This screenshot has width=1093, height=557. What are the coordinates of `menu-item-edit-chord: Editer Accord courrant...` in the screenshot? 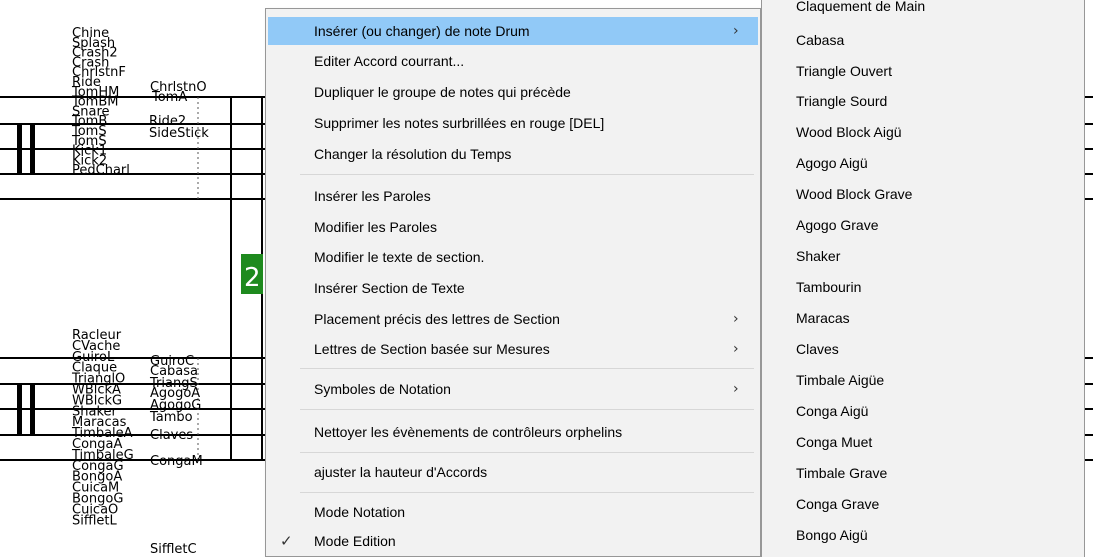 It's located at (513, 61).